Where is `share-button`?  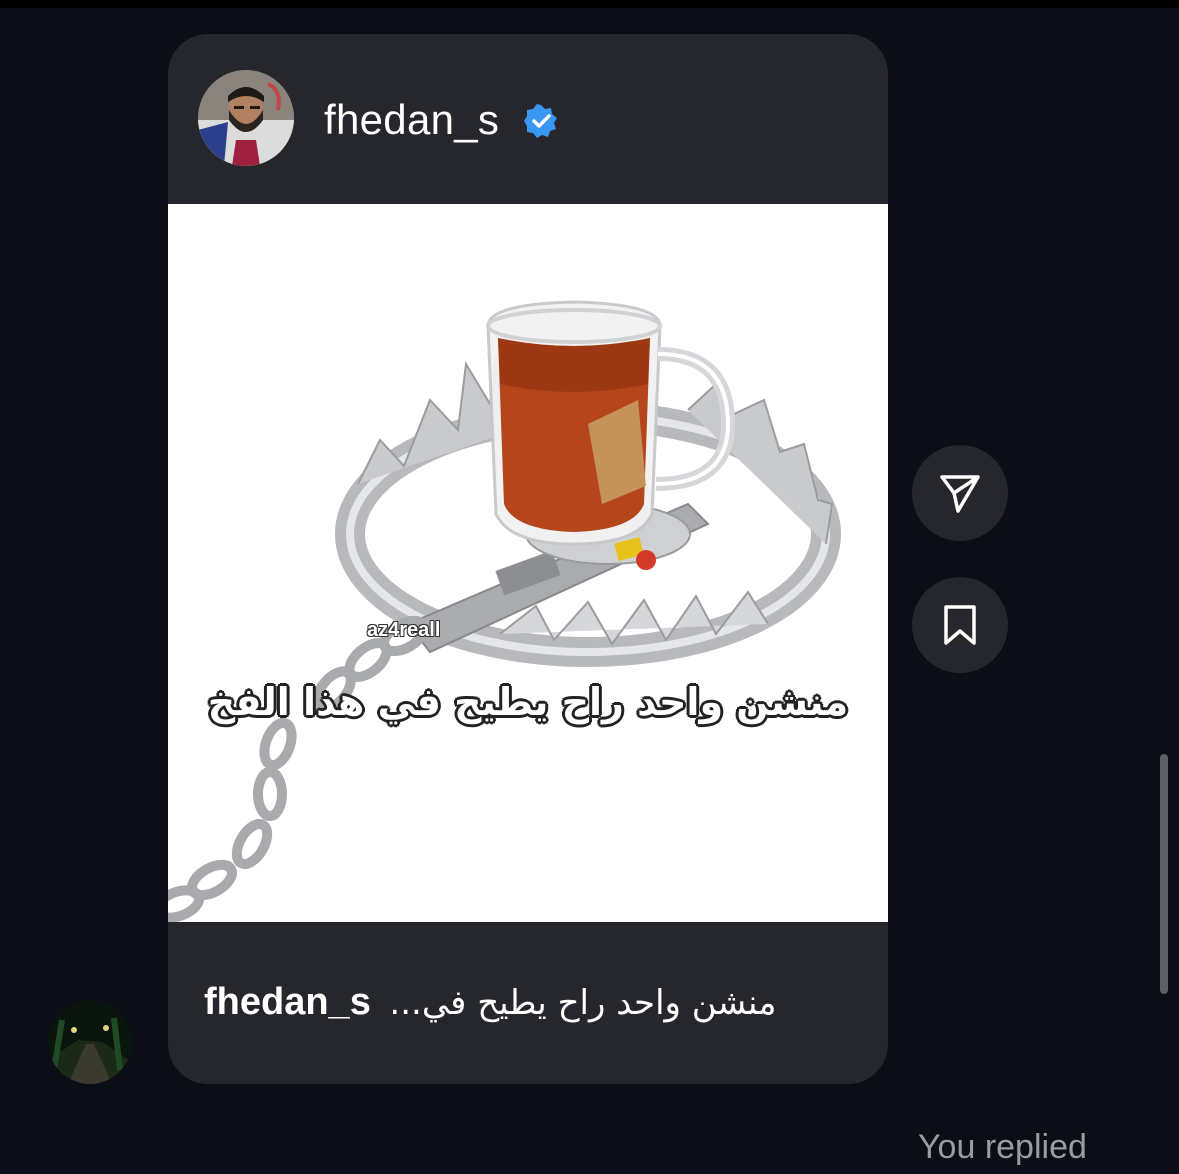 share-button is located at coordinates (960, 493).